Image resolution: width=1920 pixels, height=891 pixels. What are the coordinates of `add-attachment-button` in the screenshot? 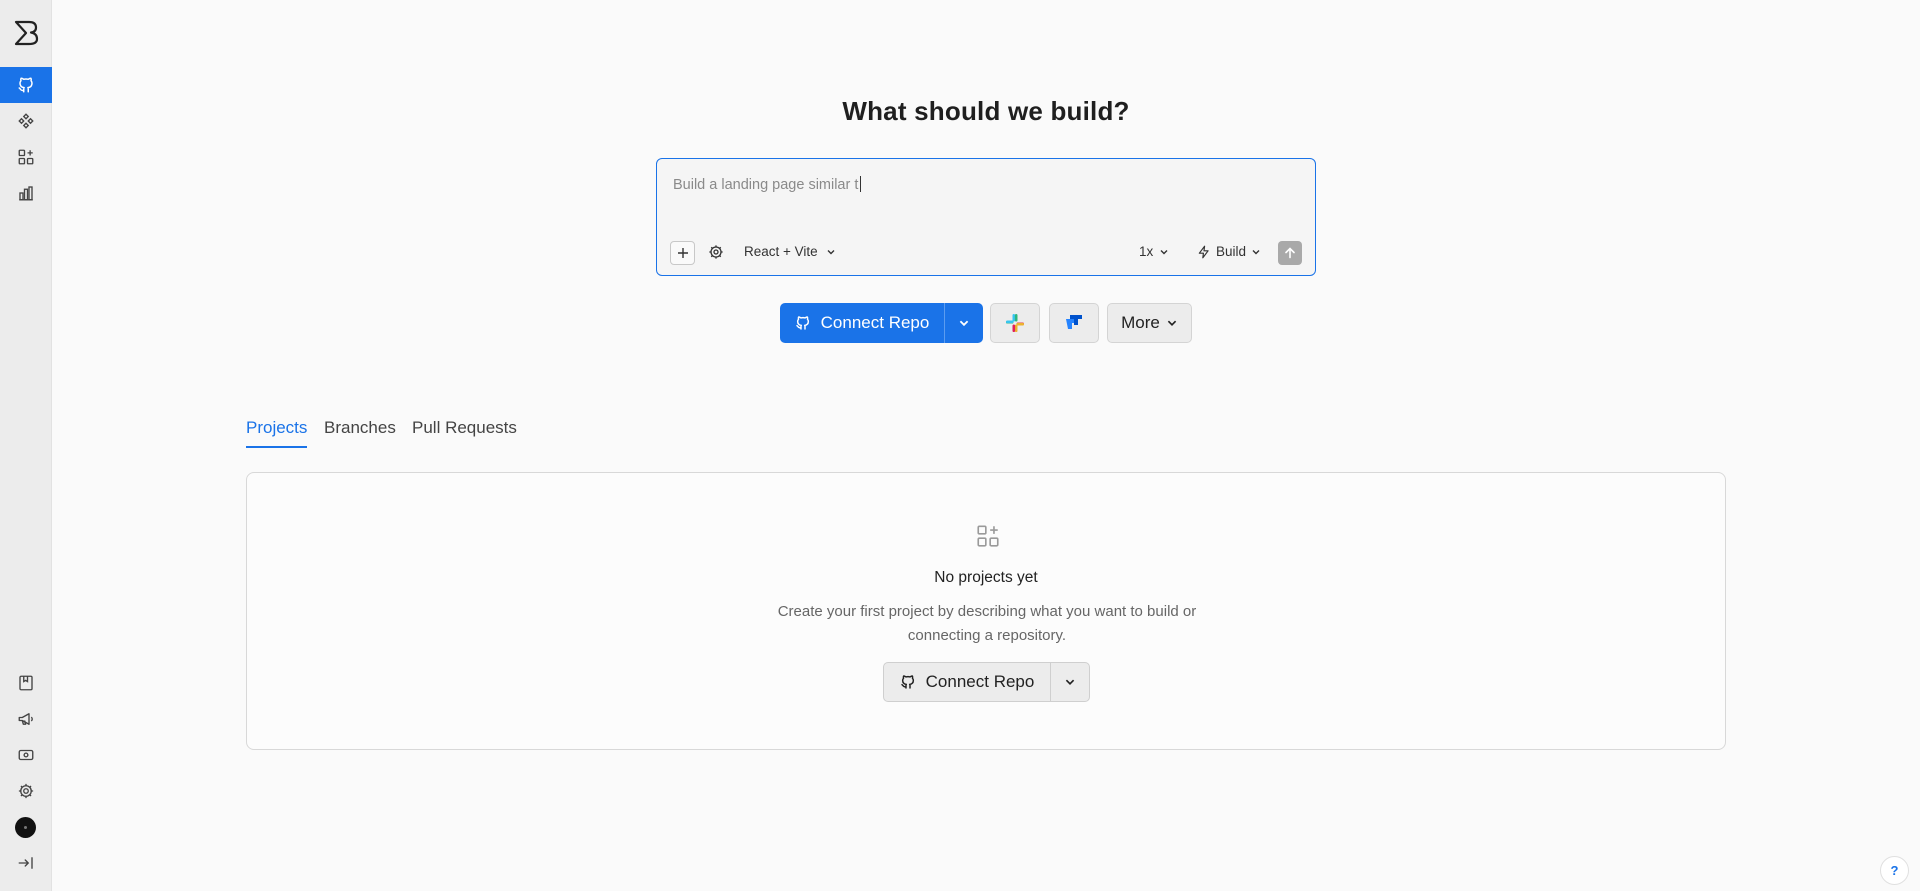 It's located at (682, 253).